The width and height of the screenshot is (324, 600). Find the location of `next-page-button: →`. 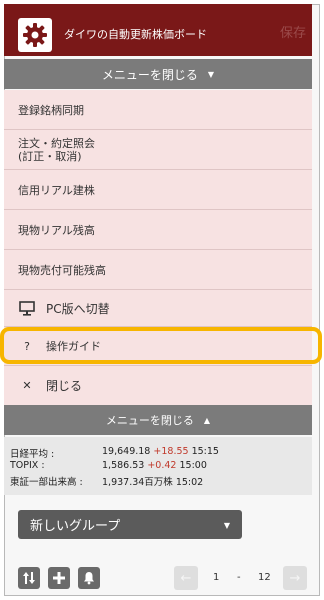

next-page-button: → is located at coordinates (295, 578).